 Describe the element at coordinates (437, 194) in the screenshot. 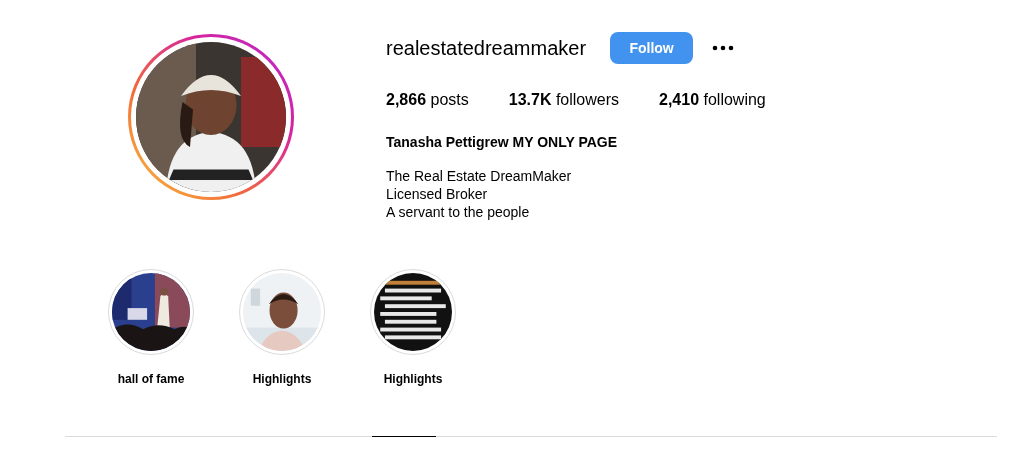

I see `bio-line: Licensed Broker` at that location.